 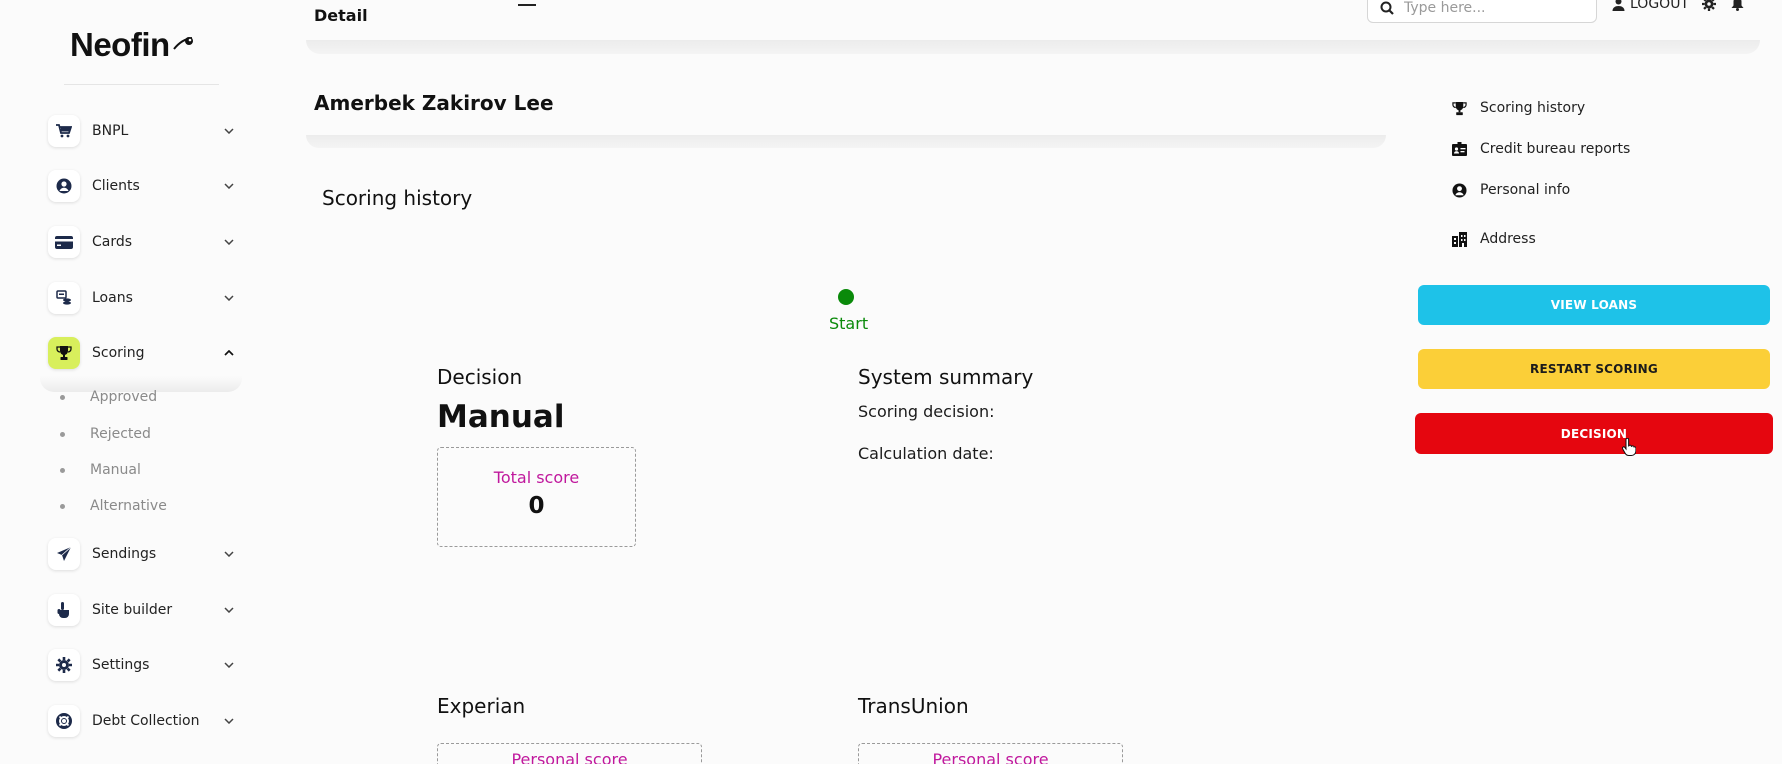 I want to click on credit-card-icon, so click(x=64, y=242).